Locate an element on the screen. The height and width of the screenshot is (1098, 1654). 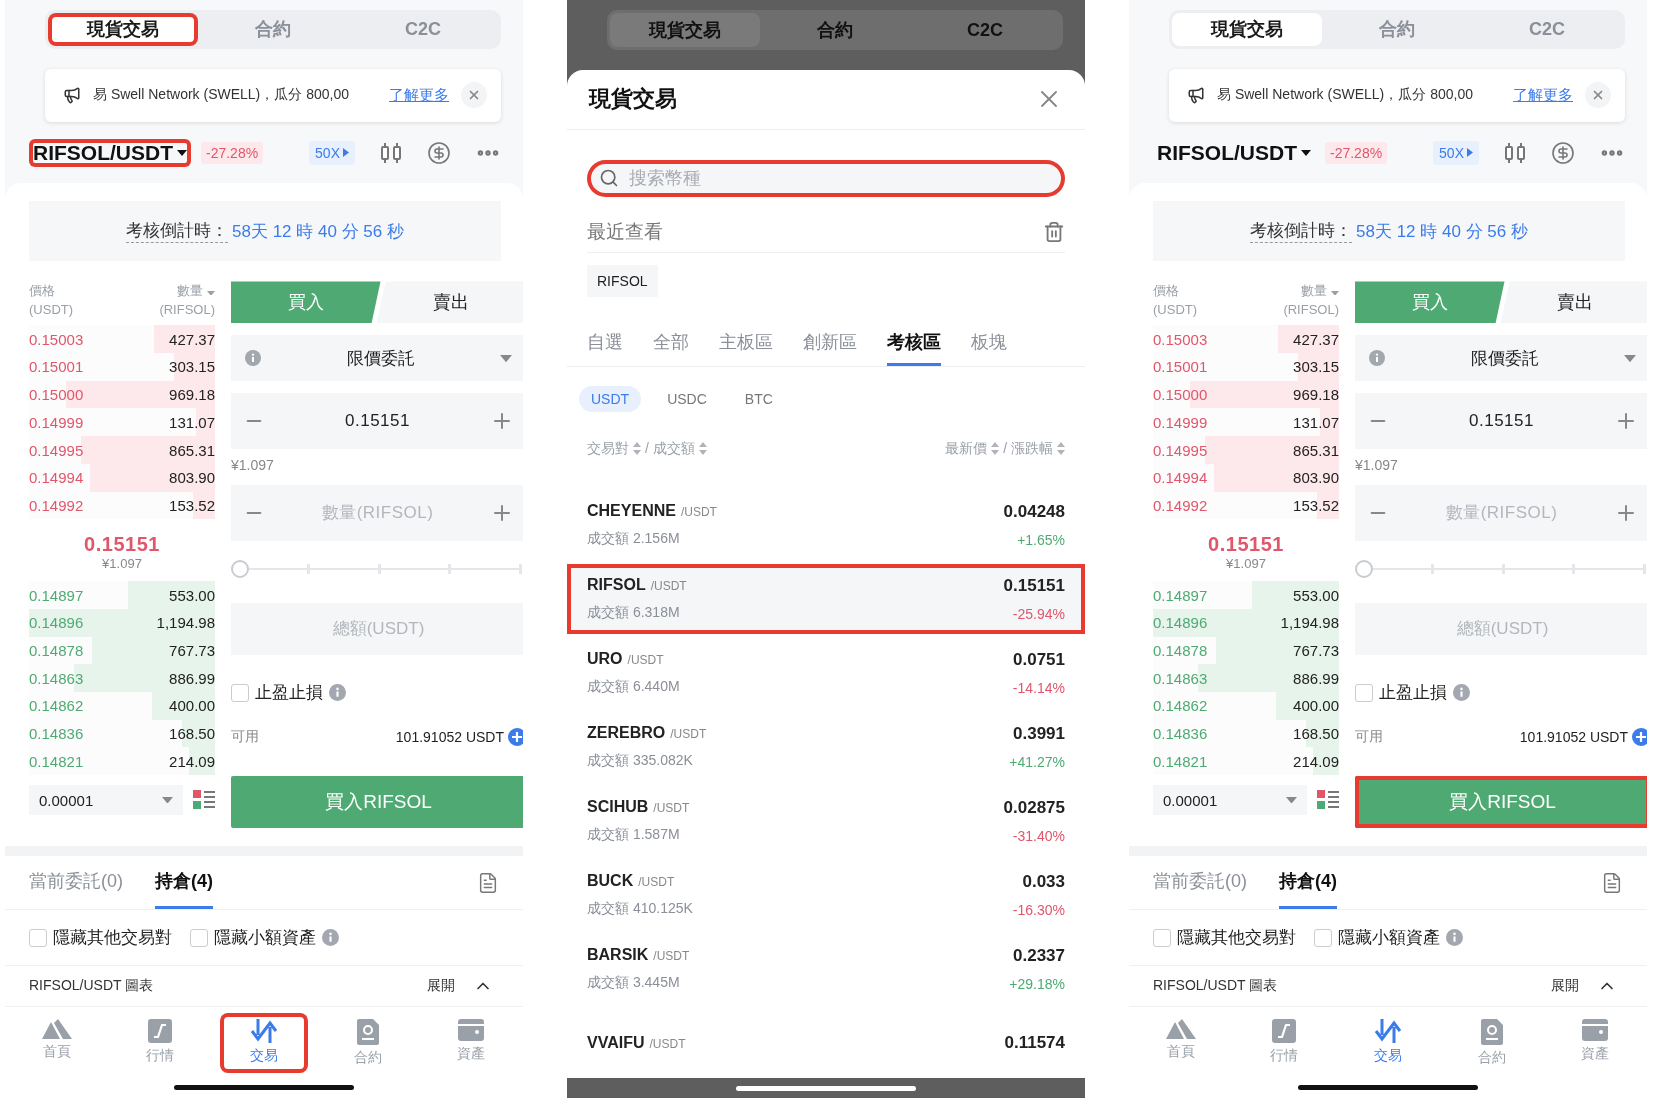
market-row: CHEYENNE /USDT 成交額 2.156M 0.04248 +1.65% is located at coordinates (826, 525).